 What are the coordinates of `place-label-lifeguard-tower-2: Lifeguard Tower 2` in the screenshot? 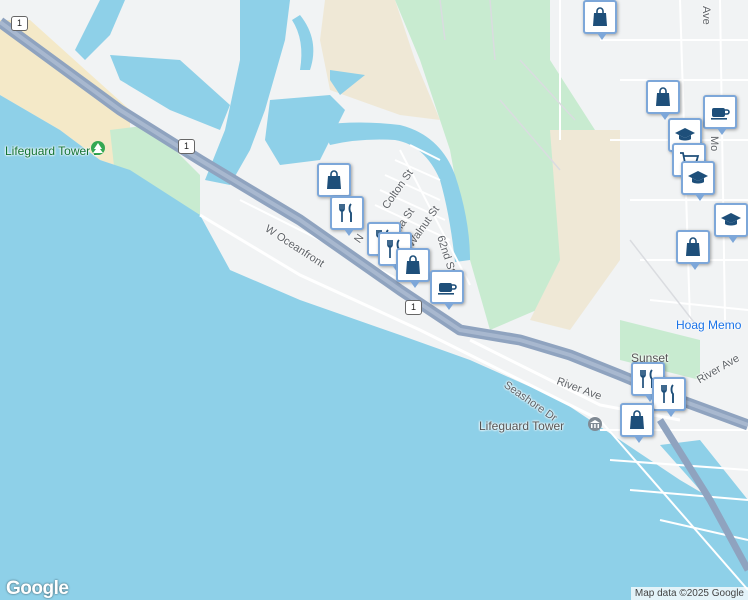 It's located at (52, 151).